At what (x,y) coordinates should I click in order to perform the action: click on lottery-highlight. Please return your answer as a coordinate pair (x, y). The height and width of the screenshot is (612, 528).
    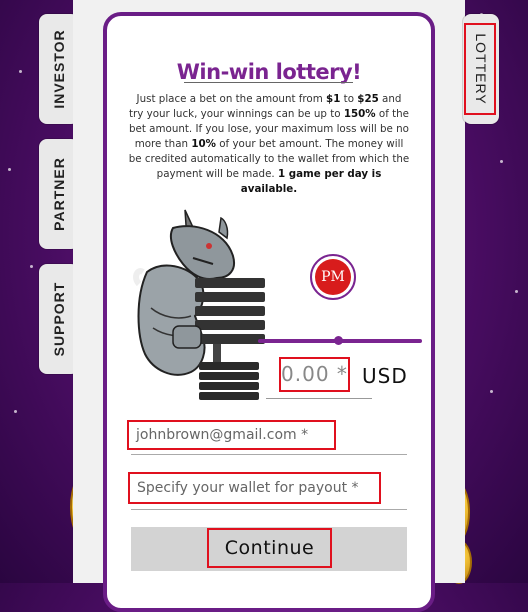
    Looking at the image, I should click on (480, 69).